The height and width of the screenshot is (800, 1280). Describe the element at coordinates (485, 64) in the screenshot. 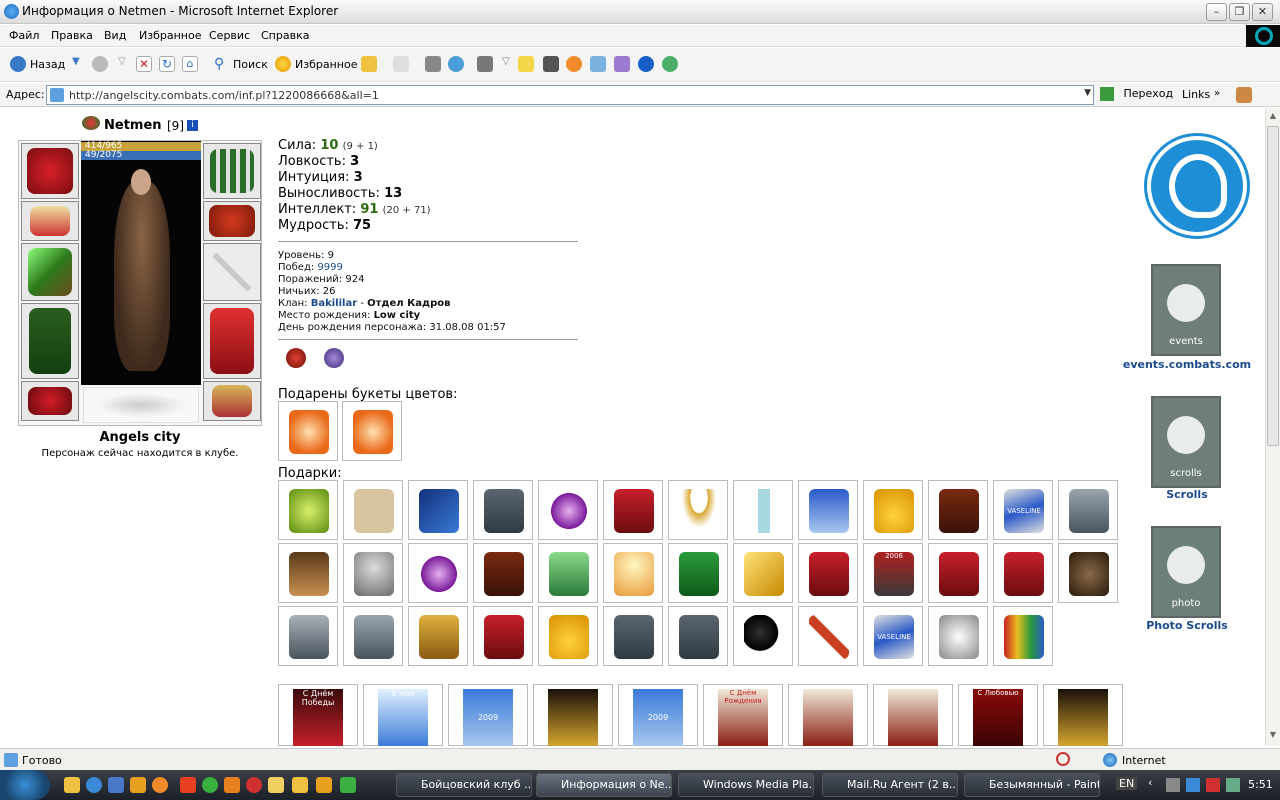

I see `tool-icon` at that location.